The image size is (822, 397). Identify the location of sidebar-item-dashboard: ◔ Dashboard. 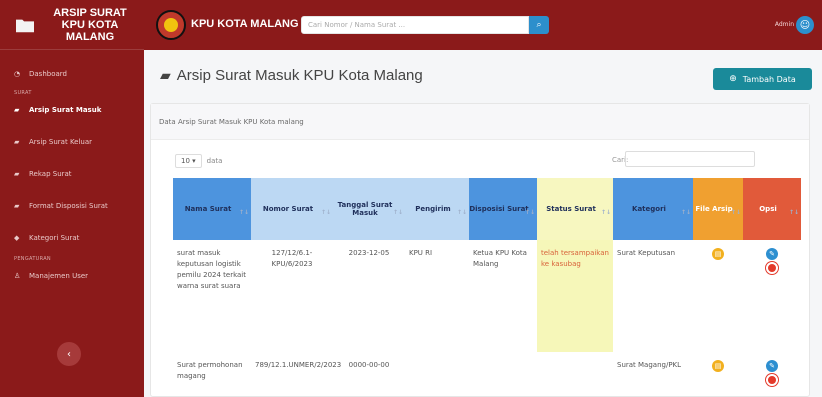
(72, 74).